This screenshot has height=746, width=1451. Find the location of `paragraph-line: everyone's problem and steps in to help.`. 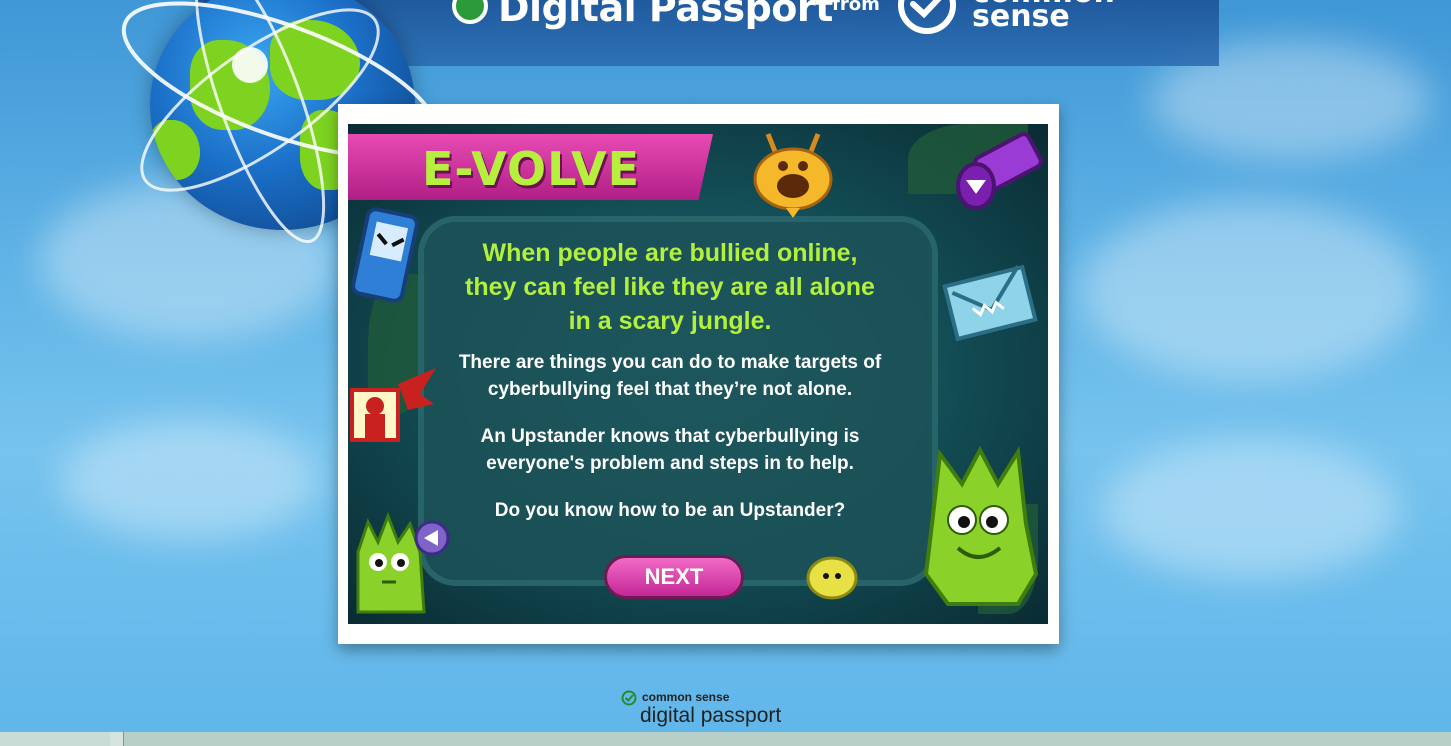

paragraph-line: everyone's problem and steps in to help. is located at coordinates (670, 463).